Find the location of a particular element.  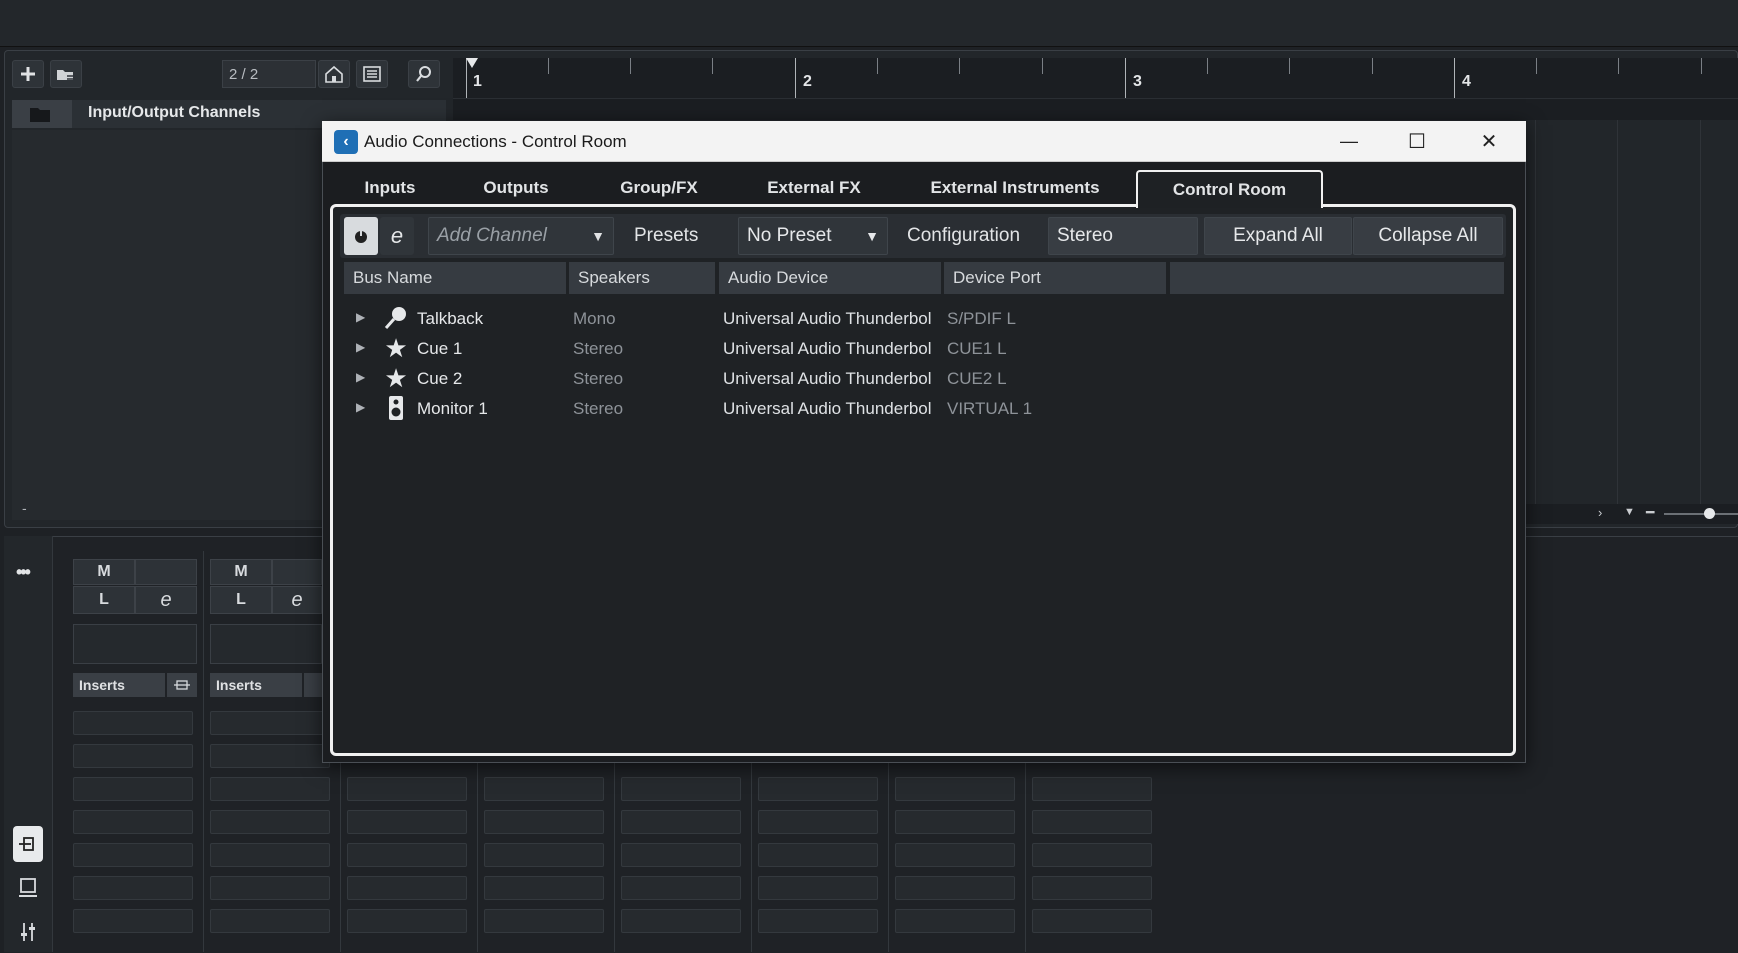

tab-control-room: Control Room is located at coordinates (1229, 189).